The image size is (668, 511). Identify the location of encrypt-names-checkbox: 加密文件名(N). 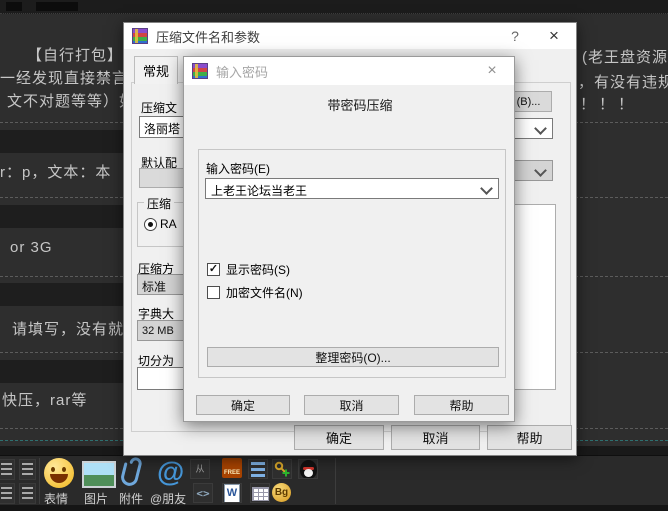
(255, 292).